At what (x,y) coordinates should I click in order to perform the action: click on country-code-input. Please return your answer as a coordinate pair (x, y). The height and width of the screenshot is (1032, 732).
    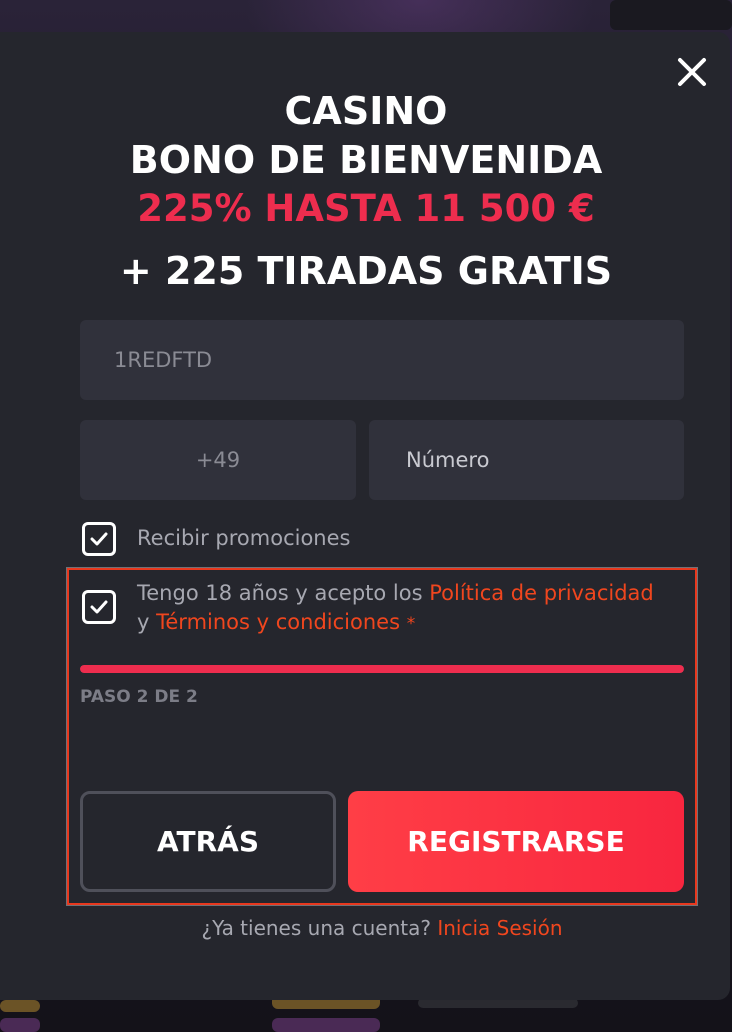
    Looking at the image, I should click on (218, 460).